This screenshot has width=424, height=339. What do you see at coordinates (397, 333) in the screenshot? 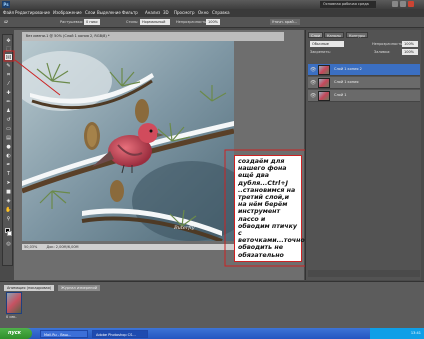
I see `system-tray-clock: 13:41` at bounding box center [397, 333].